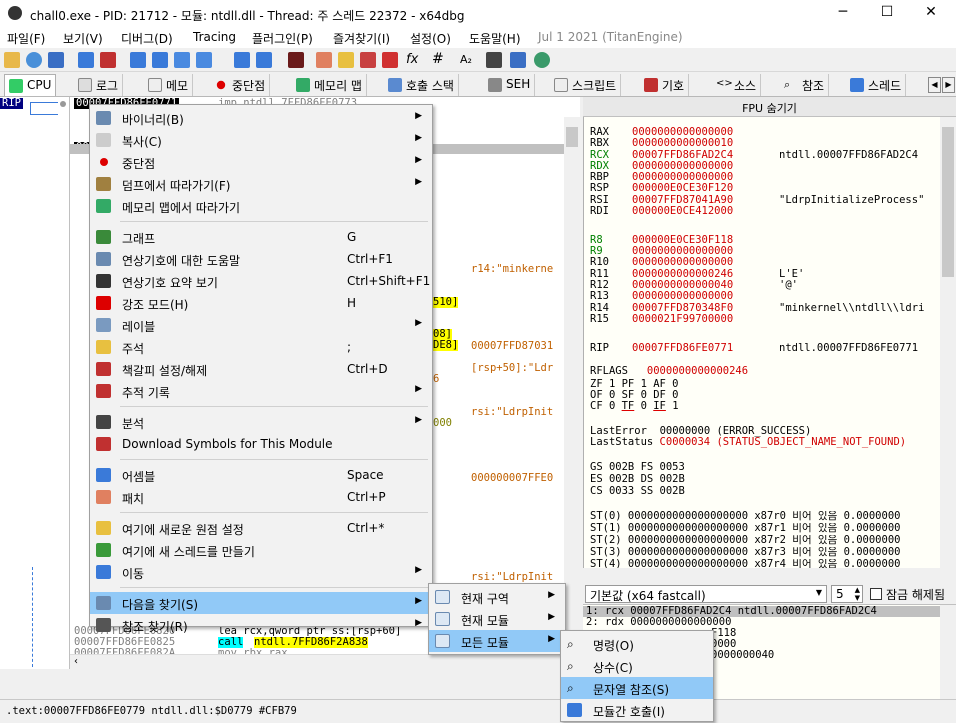  What do you see at coordinates (542, 60) in the screenshot?
I see `globe-icon` at bounding box center [542, 60].